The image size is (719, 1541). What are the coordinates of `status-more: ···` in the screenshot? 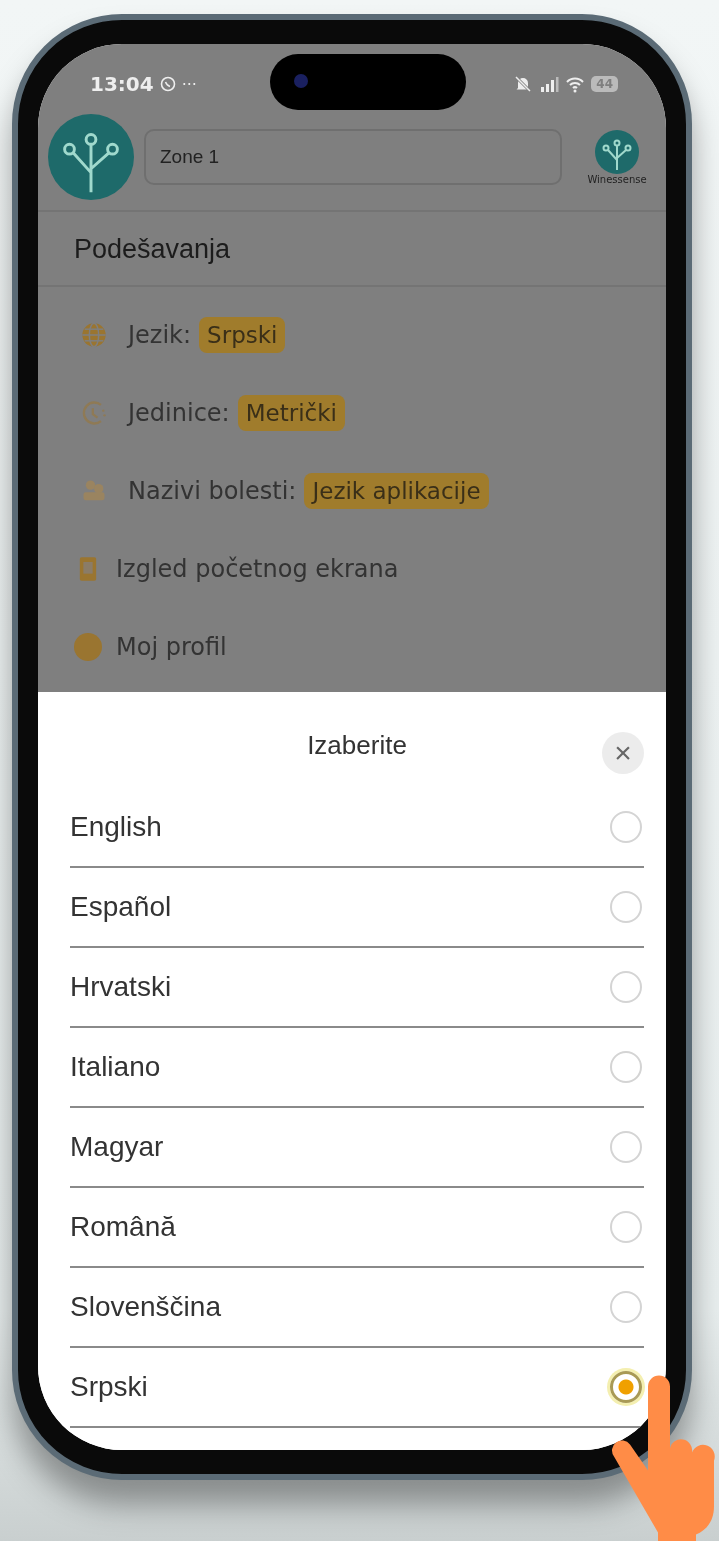 It's located at (189, 84).